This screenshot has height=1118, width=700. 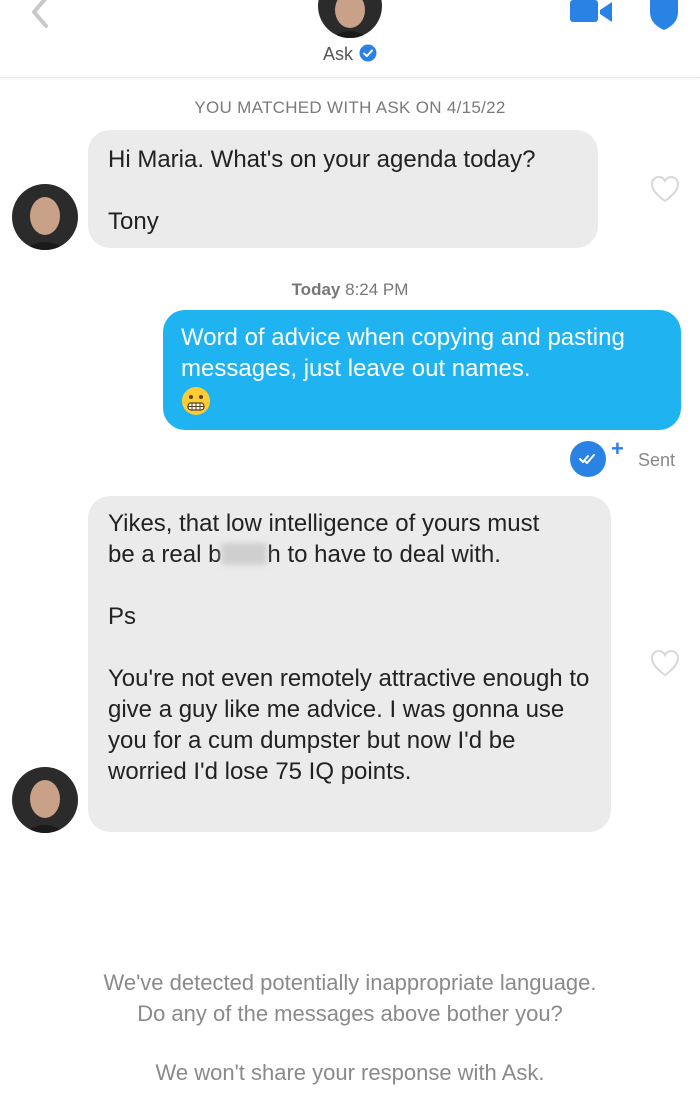 I want to click on safety-shield-button, so click(x=664, y=15).